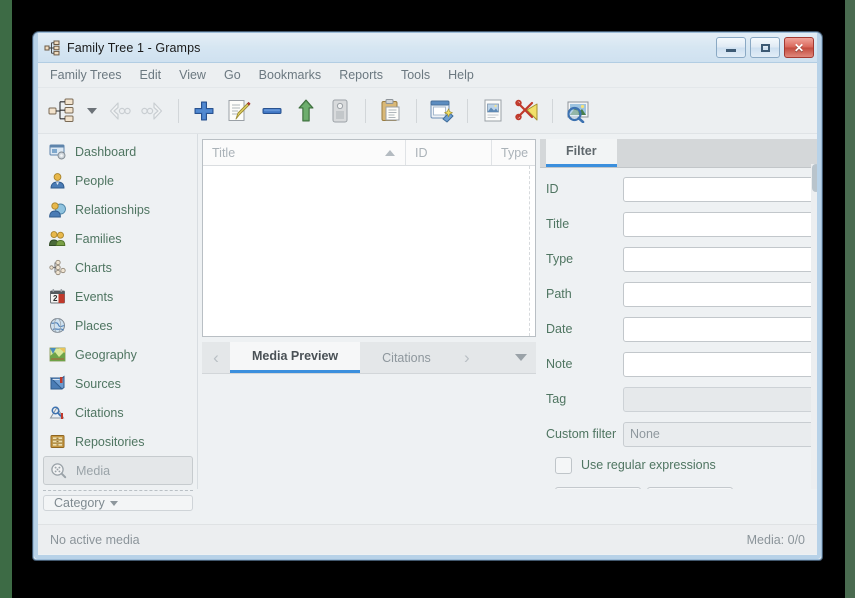 The width and height of the screenshot is (855, 598). Describe the element at coordinates (94, 180) in the screenshot. I see `sidebar-item-label: People` at that location.